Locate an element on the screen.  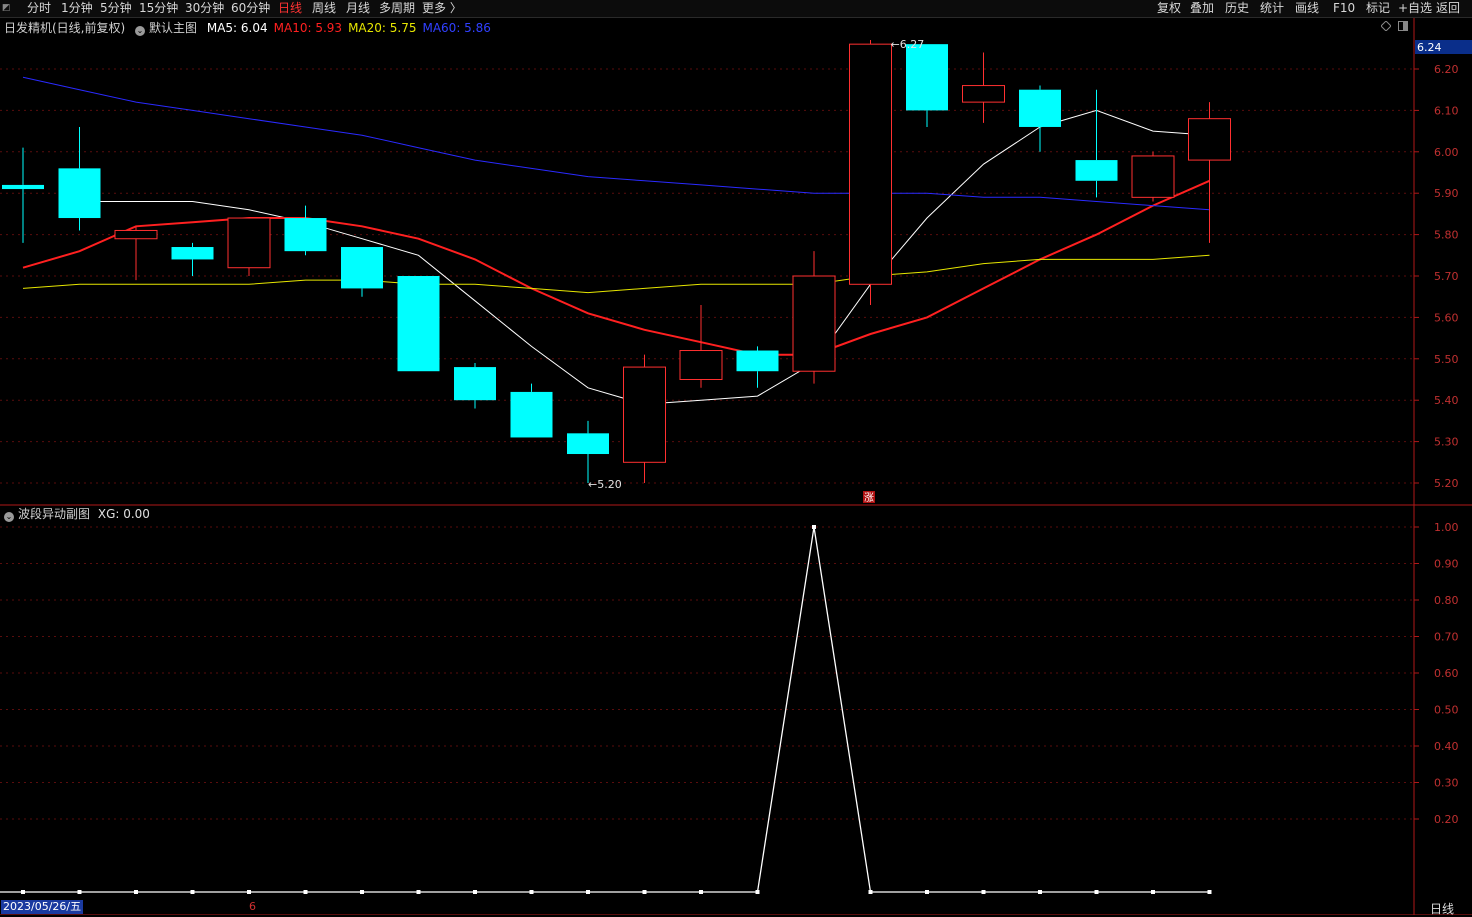
period-tab-4: 30分钟 is located at coordinates (204, 8).